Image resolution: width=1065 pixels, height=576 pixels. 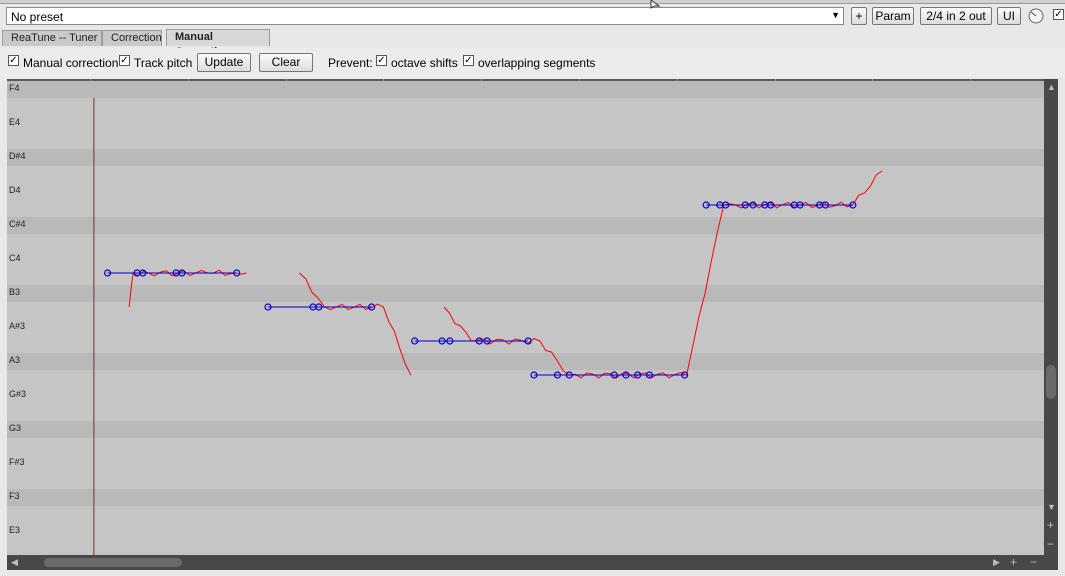 I want to click on zoom-in-horizontal-icon: +, so click(x=1013, y=562).